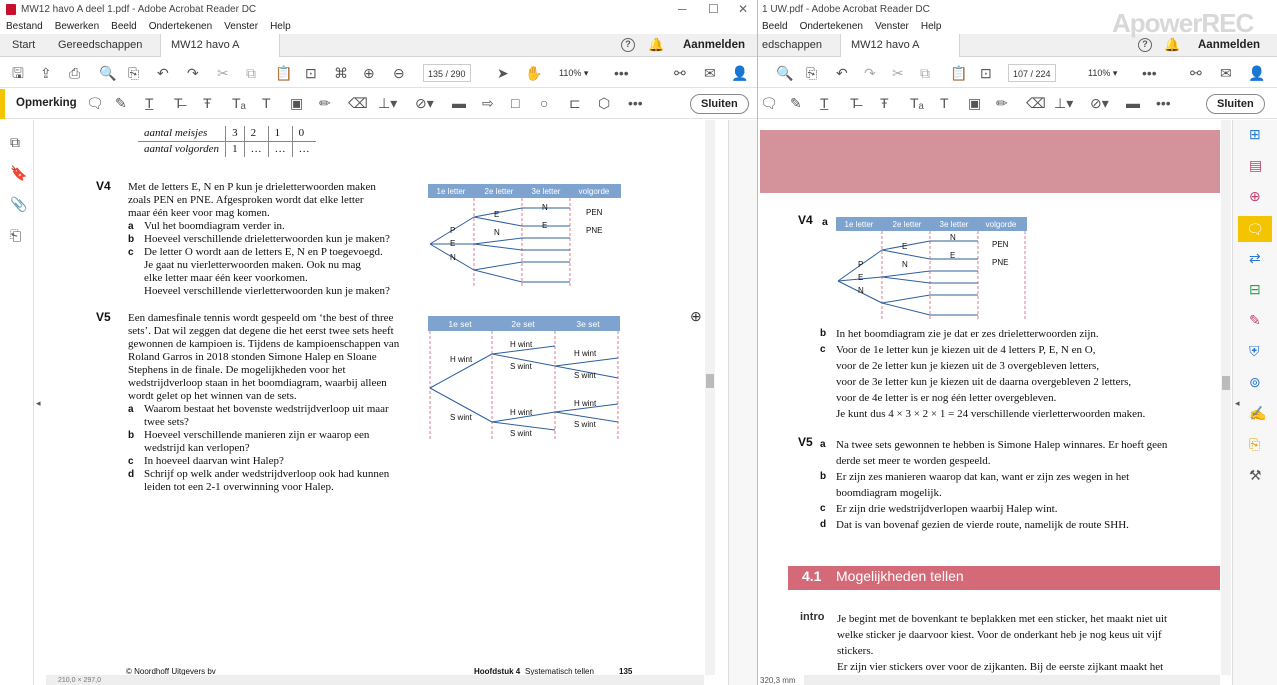 This screenshot has height=685, width=1277. Describe the element at coordinates (575, 103) in the screenshot. I see `polygon-line-icon: ⊏` at that location.